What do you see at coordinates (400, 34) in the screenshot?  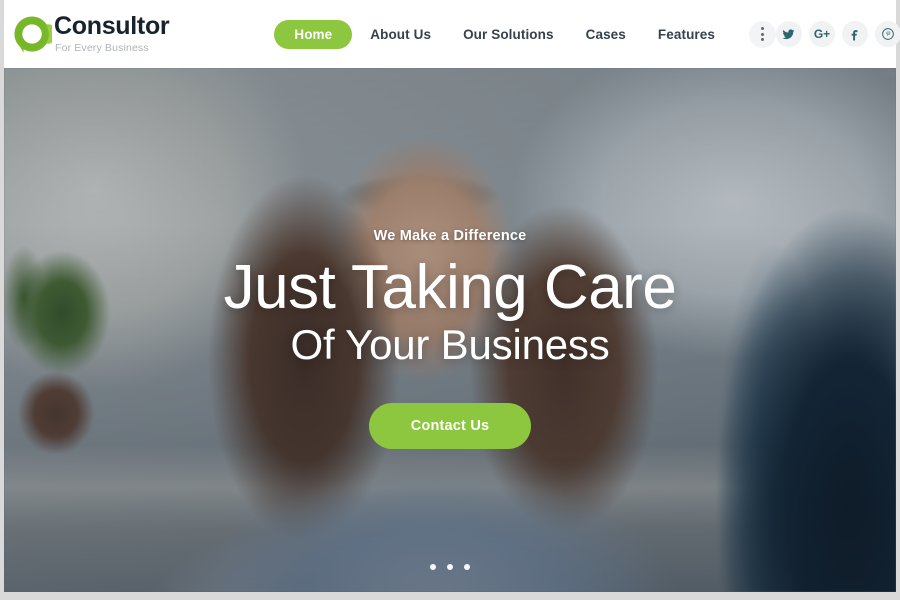 I see `nav-item-about-us: About Us` at bounding box center [400, 34].